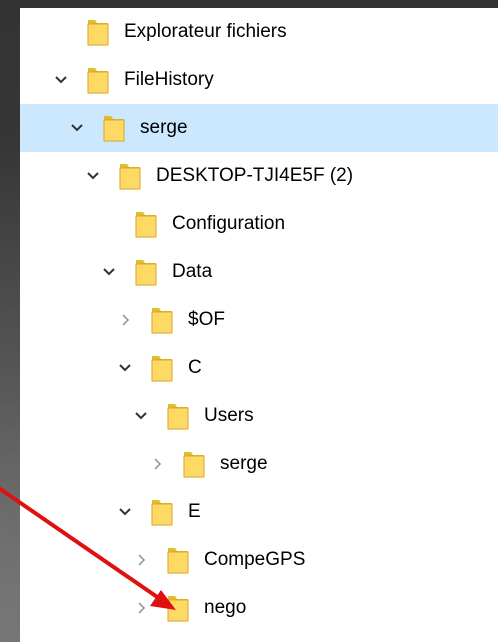  What do you see at coordinates (192, 271) in the screenshot?
I see `tree-item-label: Data` at bounding box center [192, 271].